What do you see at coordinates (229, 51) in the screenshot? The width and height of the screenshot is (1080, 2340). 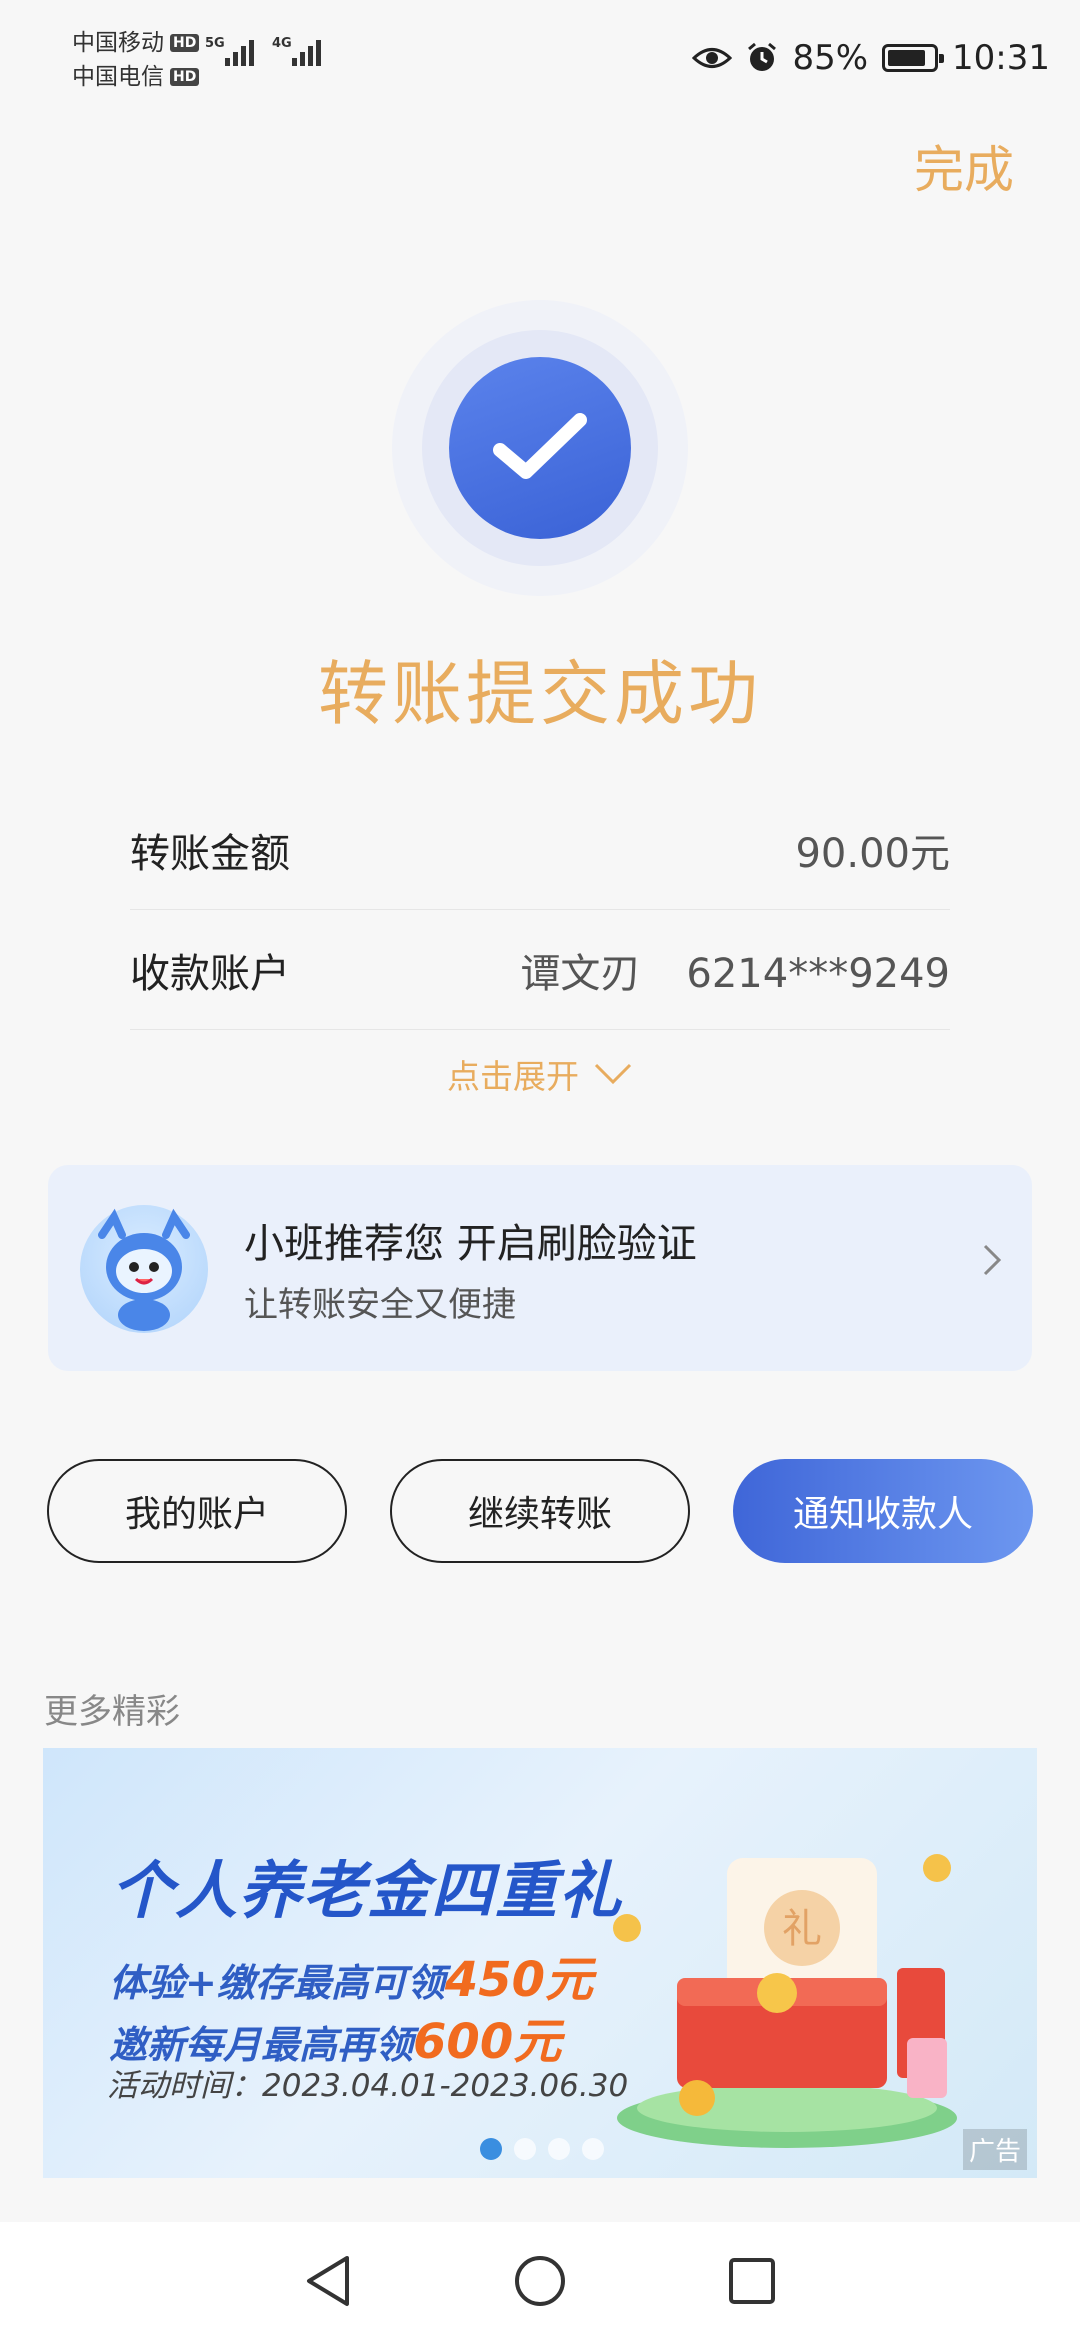 I see `signal-icon: 5G` at bounding box center [229, 51].